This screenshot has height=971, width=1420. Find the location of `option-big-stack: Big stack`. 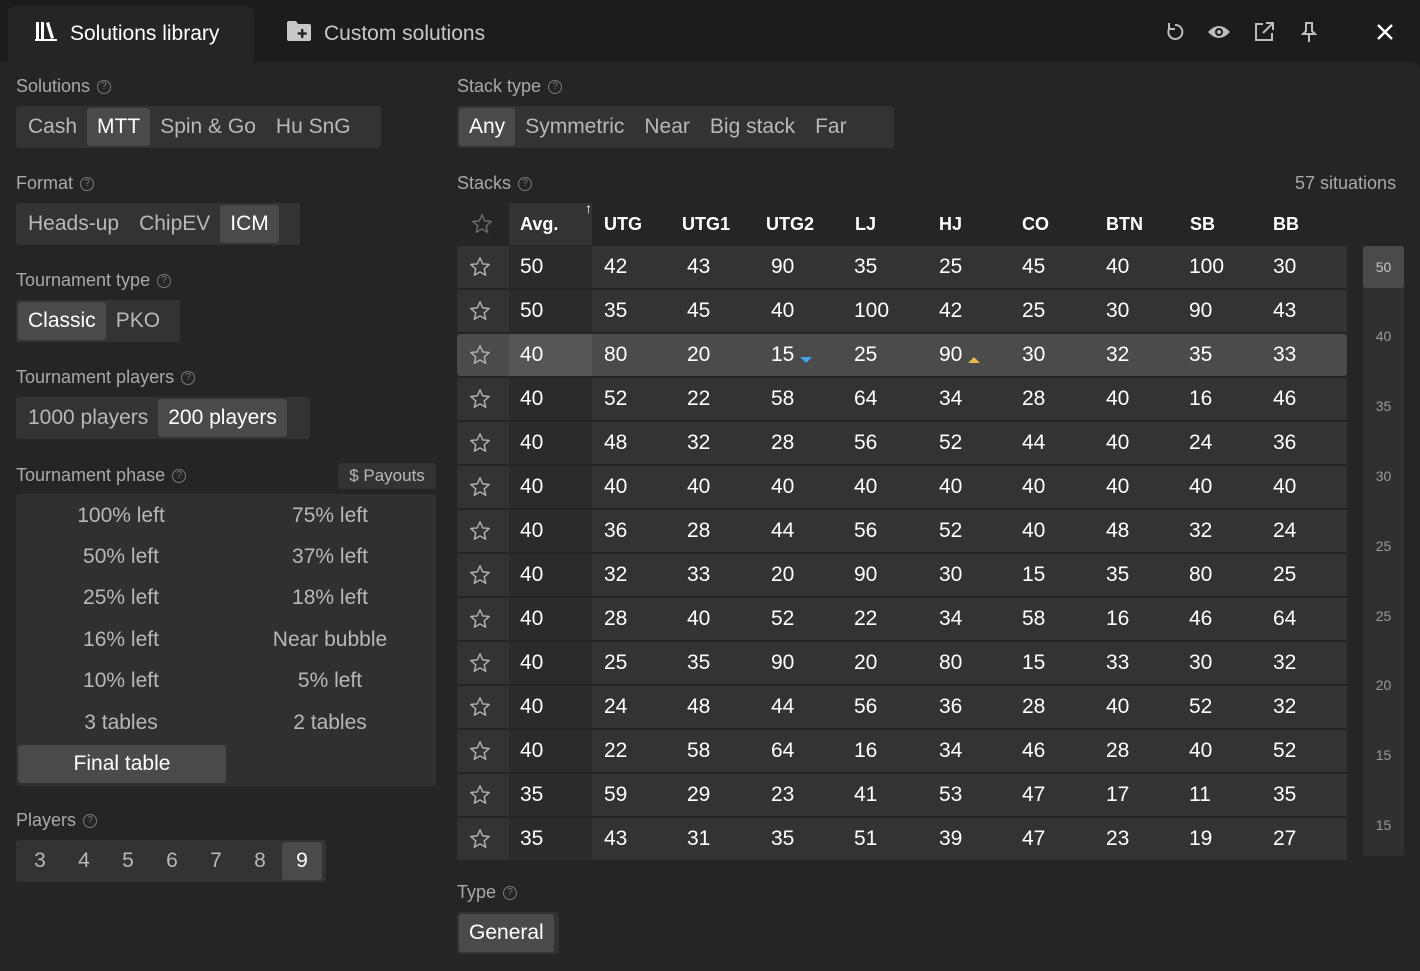

option-big-stack: Big stack is located at coordinates (752, 127).